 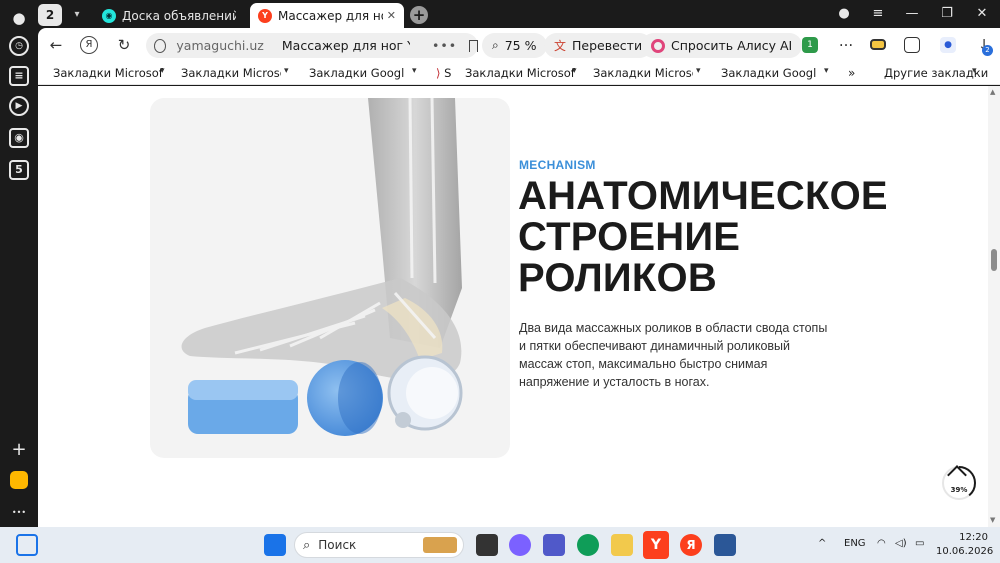 What do you see at coordinates (19, 138) in the screenshot?
I see `screenshot-icon: ◉` at bounding box center [19, 138].